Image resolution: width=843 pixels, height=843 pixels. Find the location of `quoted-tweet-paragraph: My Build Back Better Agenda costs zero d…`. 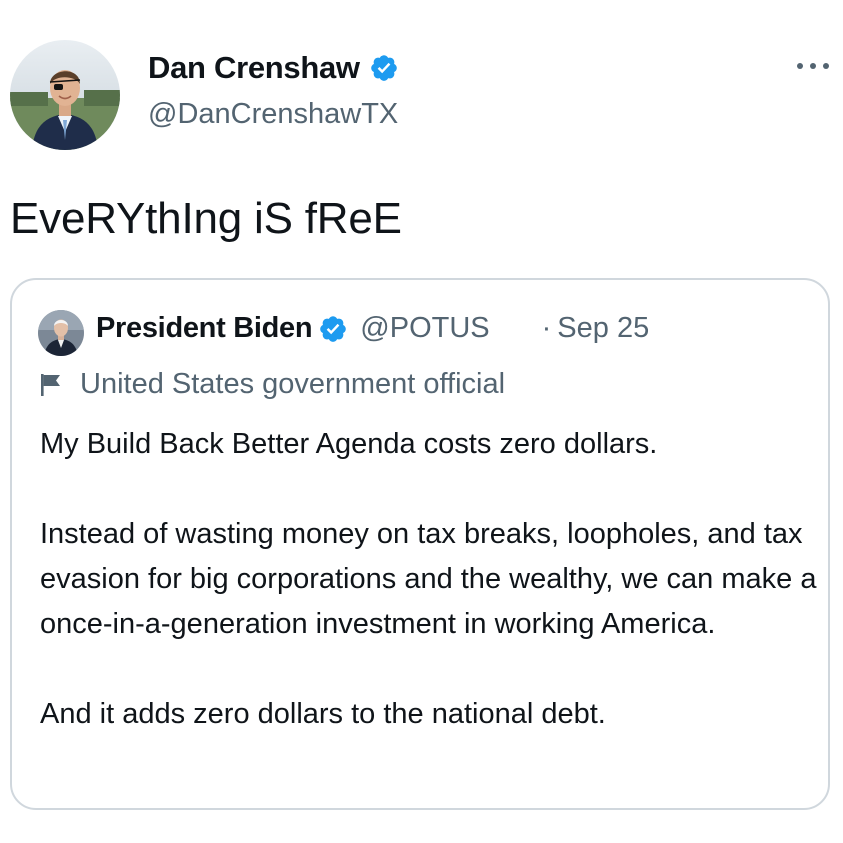

quoted-tweet-paragraph: My Build Back Better Agenda costs zero d… is located at coordinates (349, 444).